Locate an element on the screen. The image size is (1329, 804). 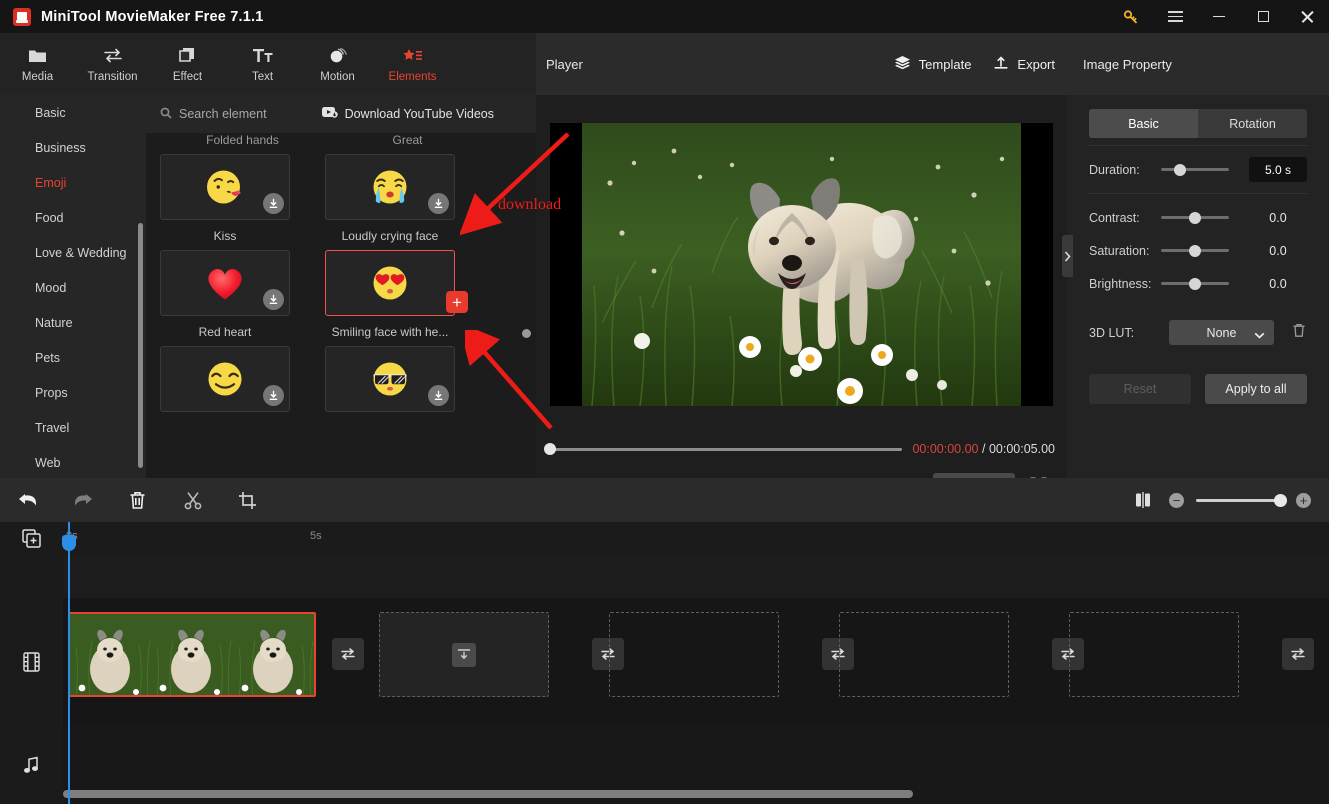
tab-label: Motion is located at coordinates (337, 76).